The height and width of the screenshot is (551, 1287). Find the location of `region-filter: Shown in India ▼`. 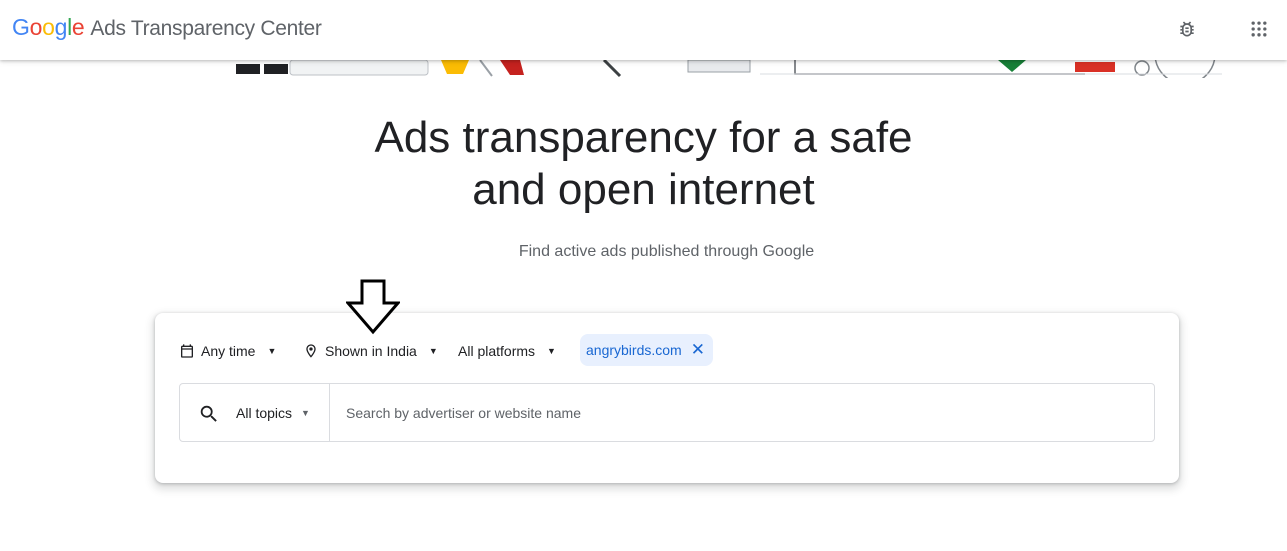

region-filter: Shown in India ▼ is located at coordinates (370, 351).